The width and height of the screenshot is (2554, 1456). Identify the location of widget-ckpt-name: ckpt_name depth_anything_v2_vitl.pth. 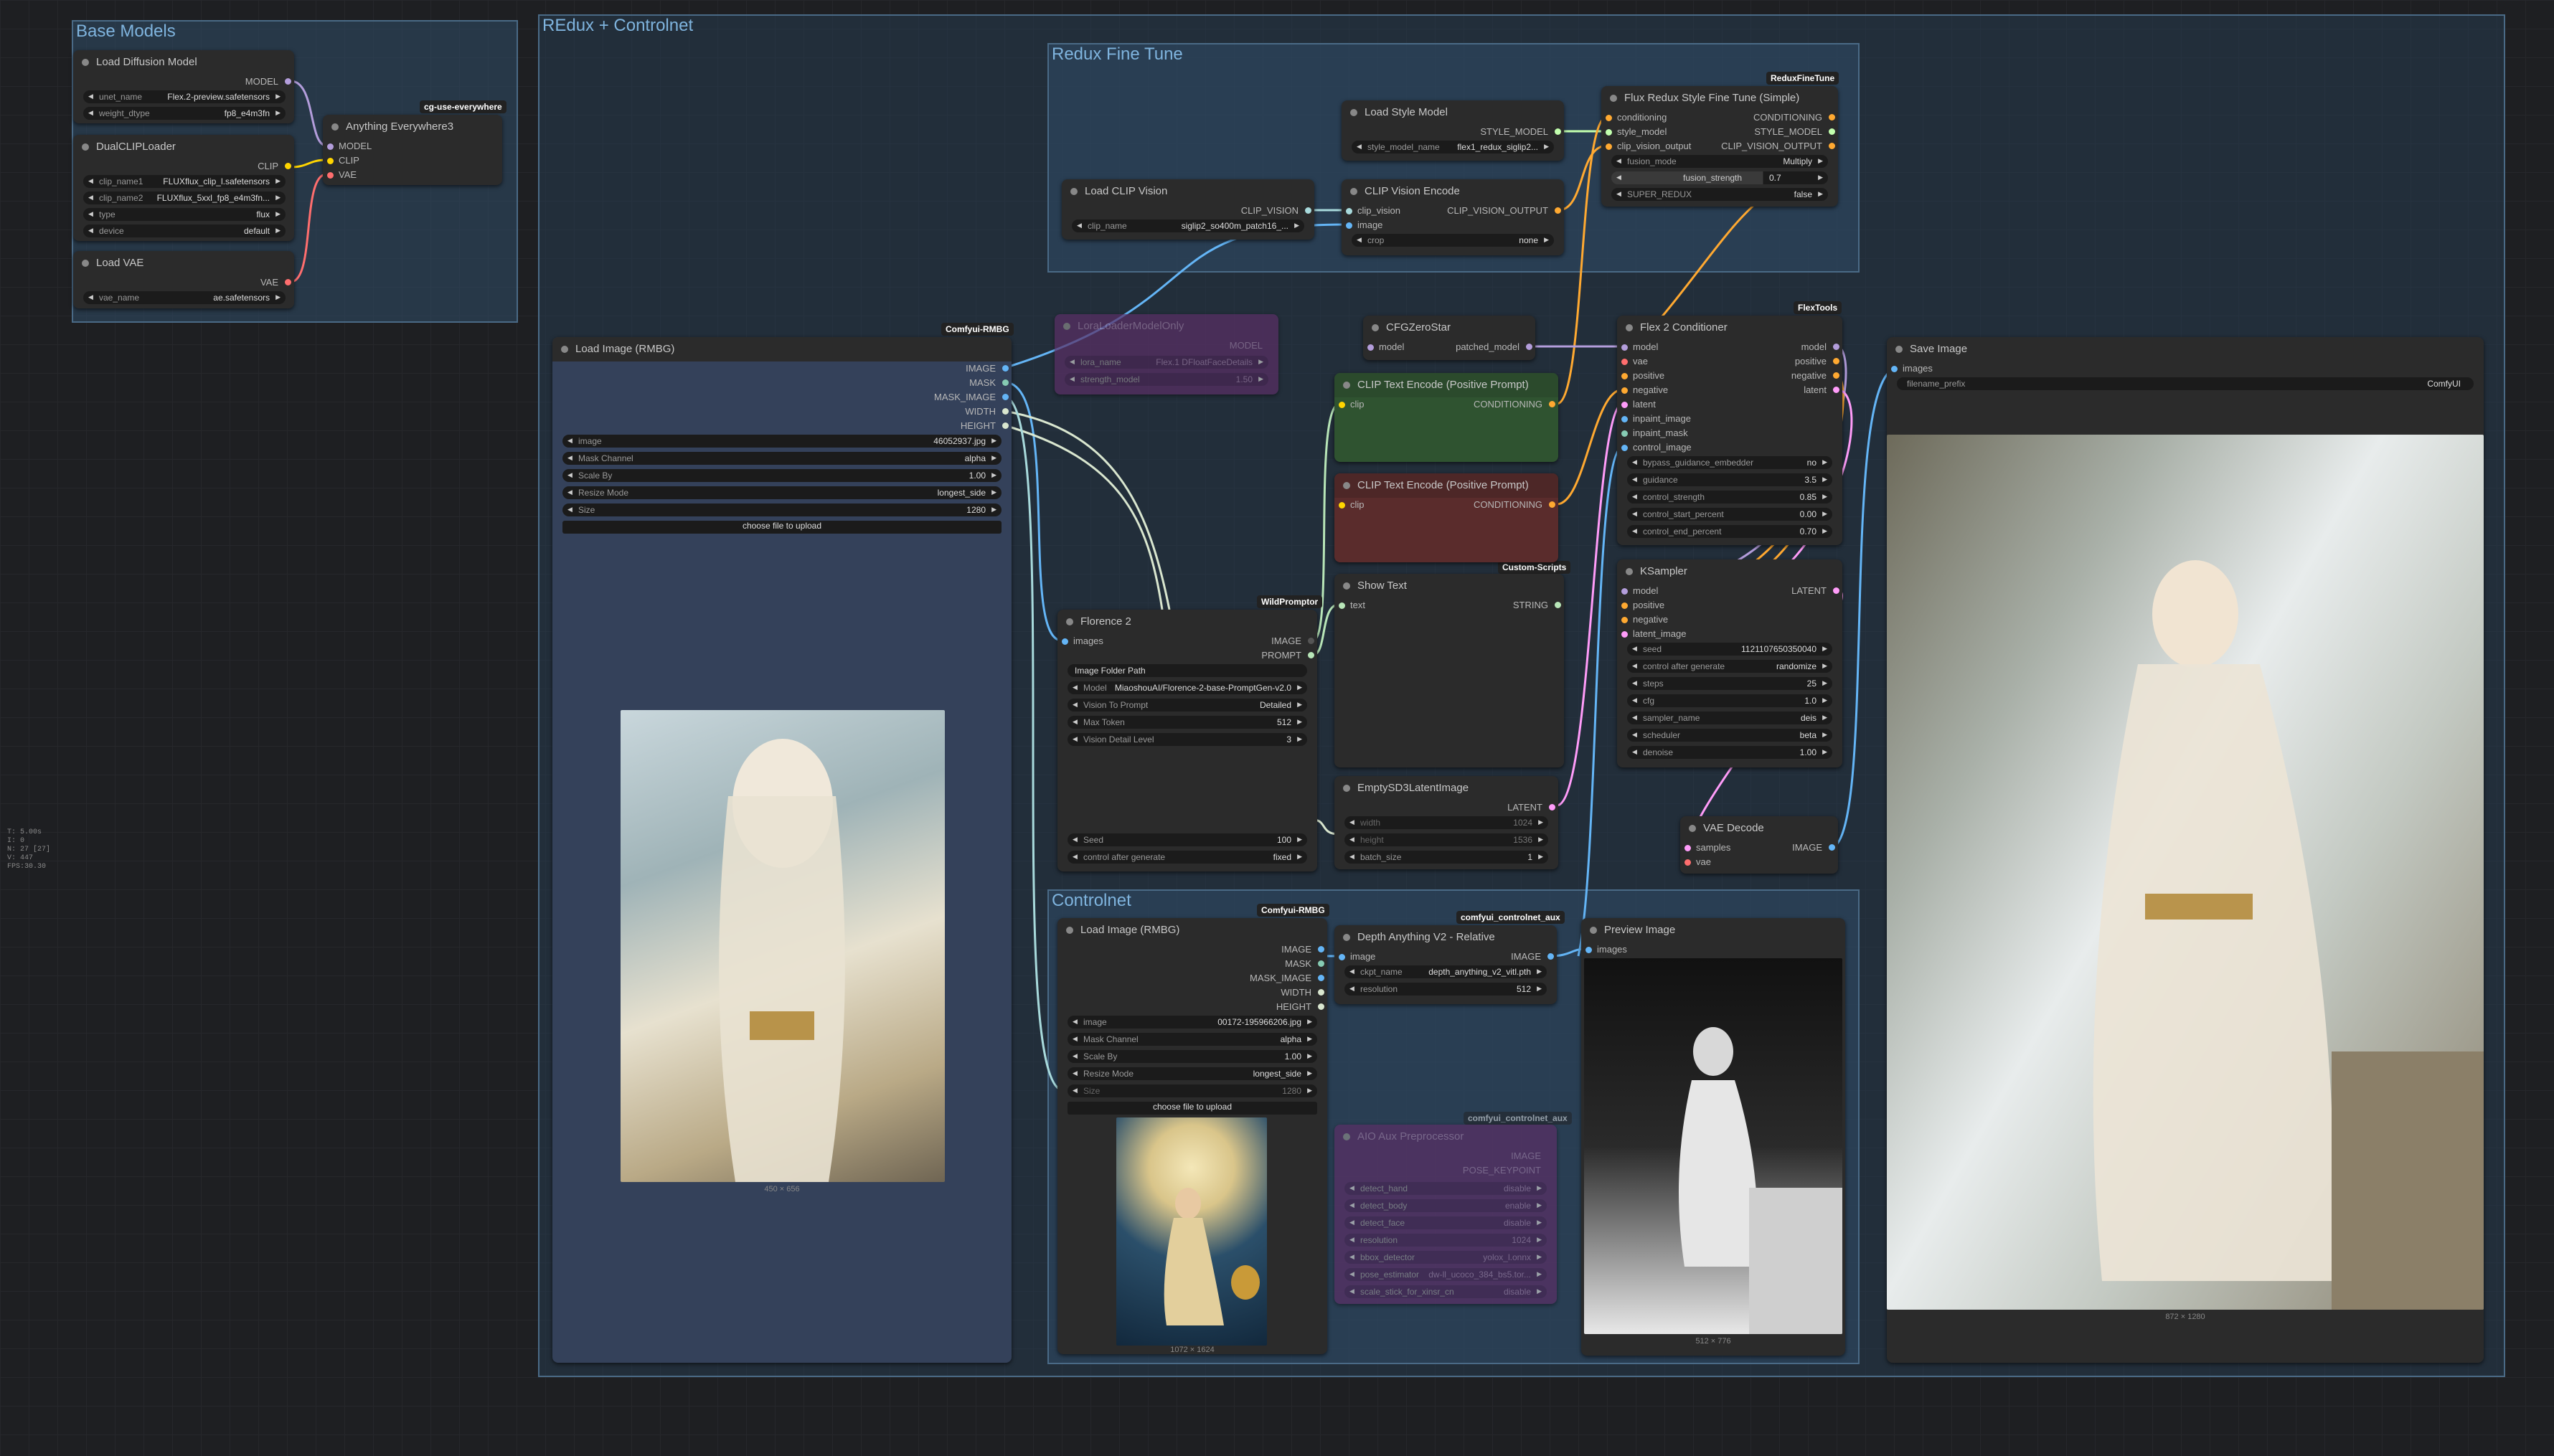
(1445, 971).